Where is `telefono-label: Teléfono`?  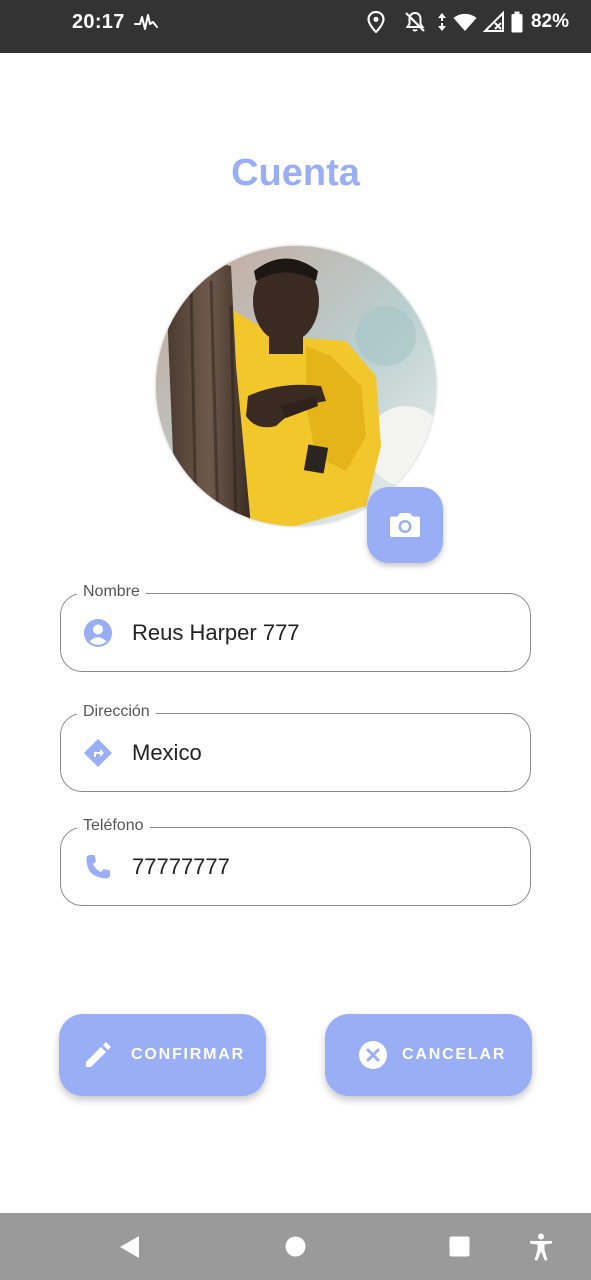
telefono-label: Teléfono is located at coordinates (113, 826).